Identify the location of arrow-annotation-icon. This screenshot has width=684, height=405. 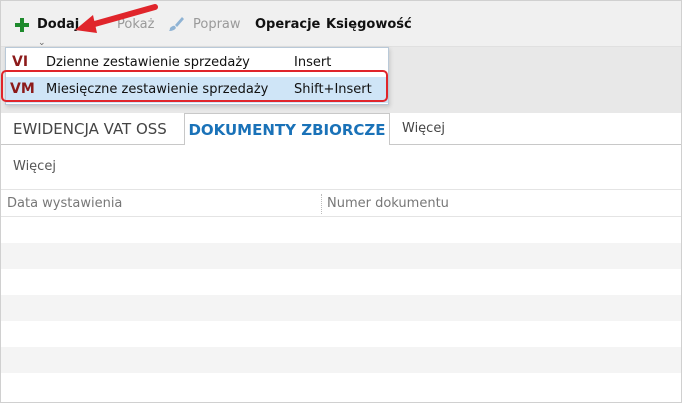
(116, 18).